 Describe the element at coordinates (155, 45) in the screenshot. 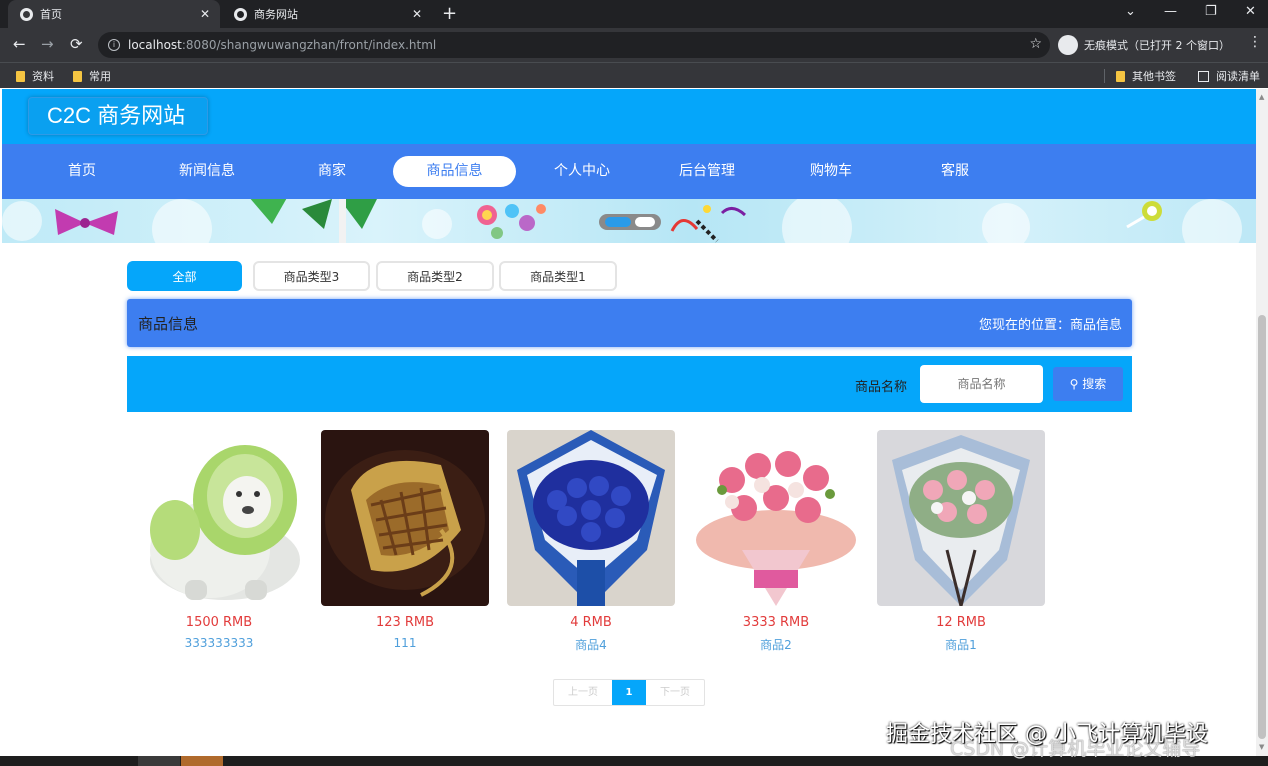

I see `url-host: localhost` at that location.